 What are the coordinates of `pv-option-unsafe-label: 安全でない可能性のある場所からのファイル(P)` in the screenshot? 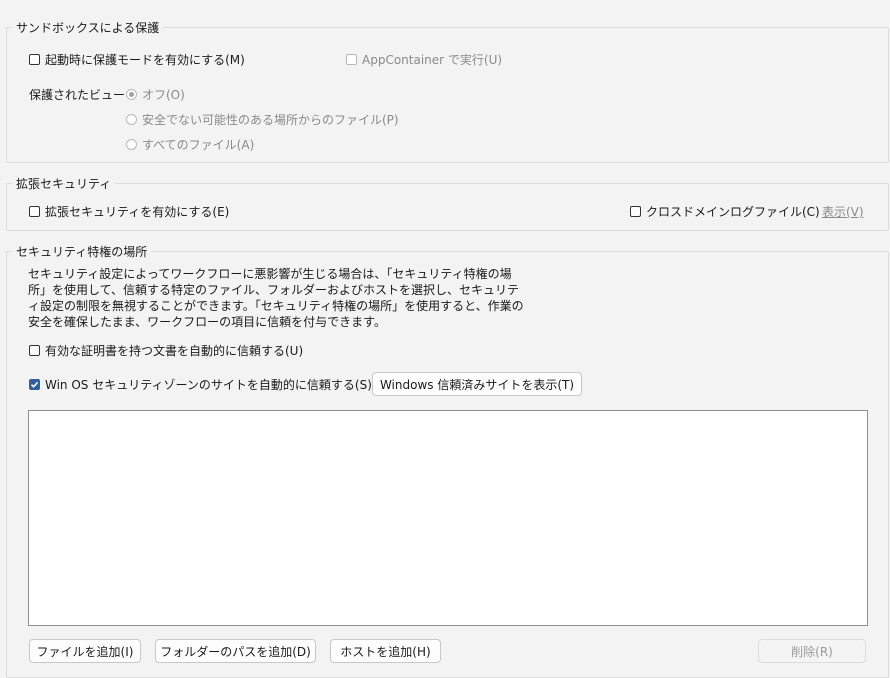 It's located at (270, 120).